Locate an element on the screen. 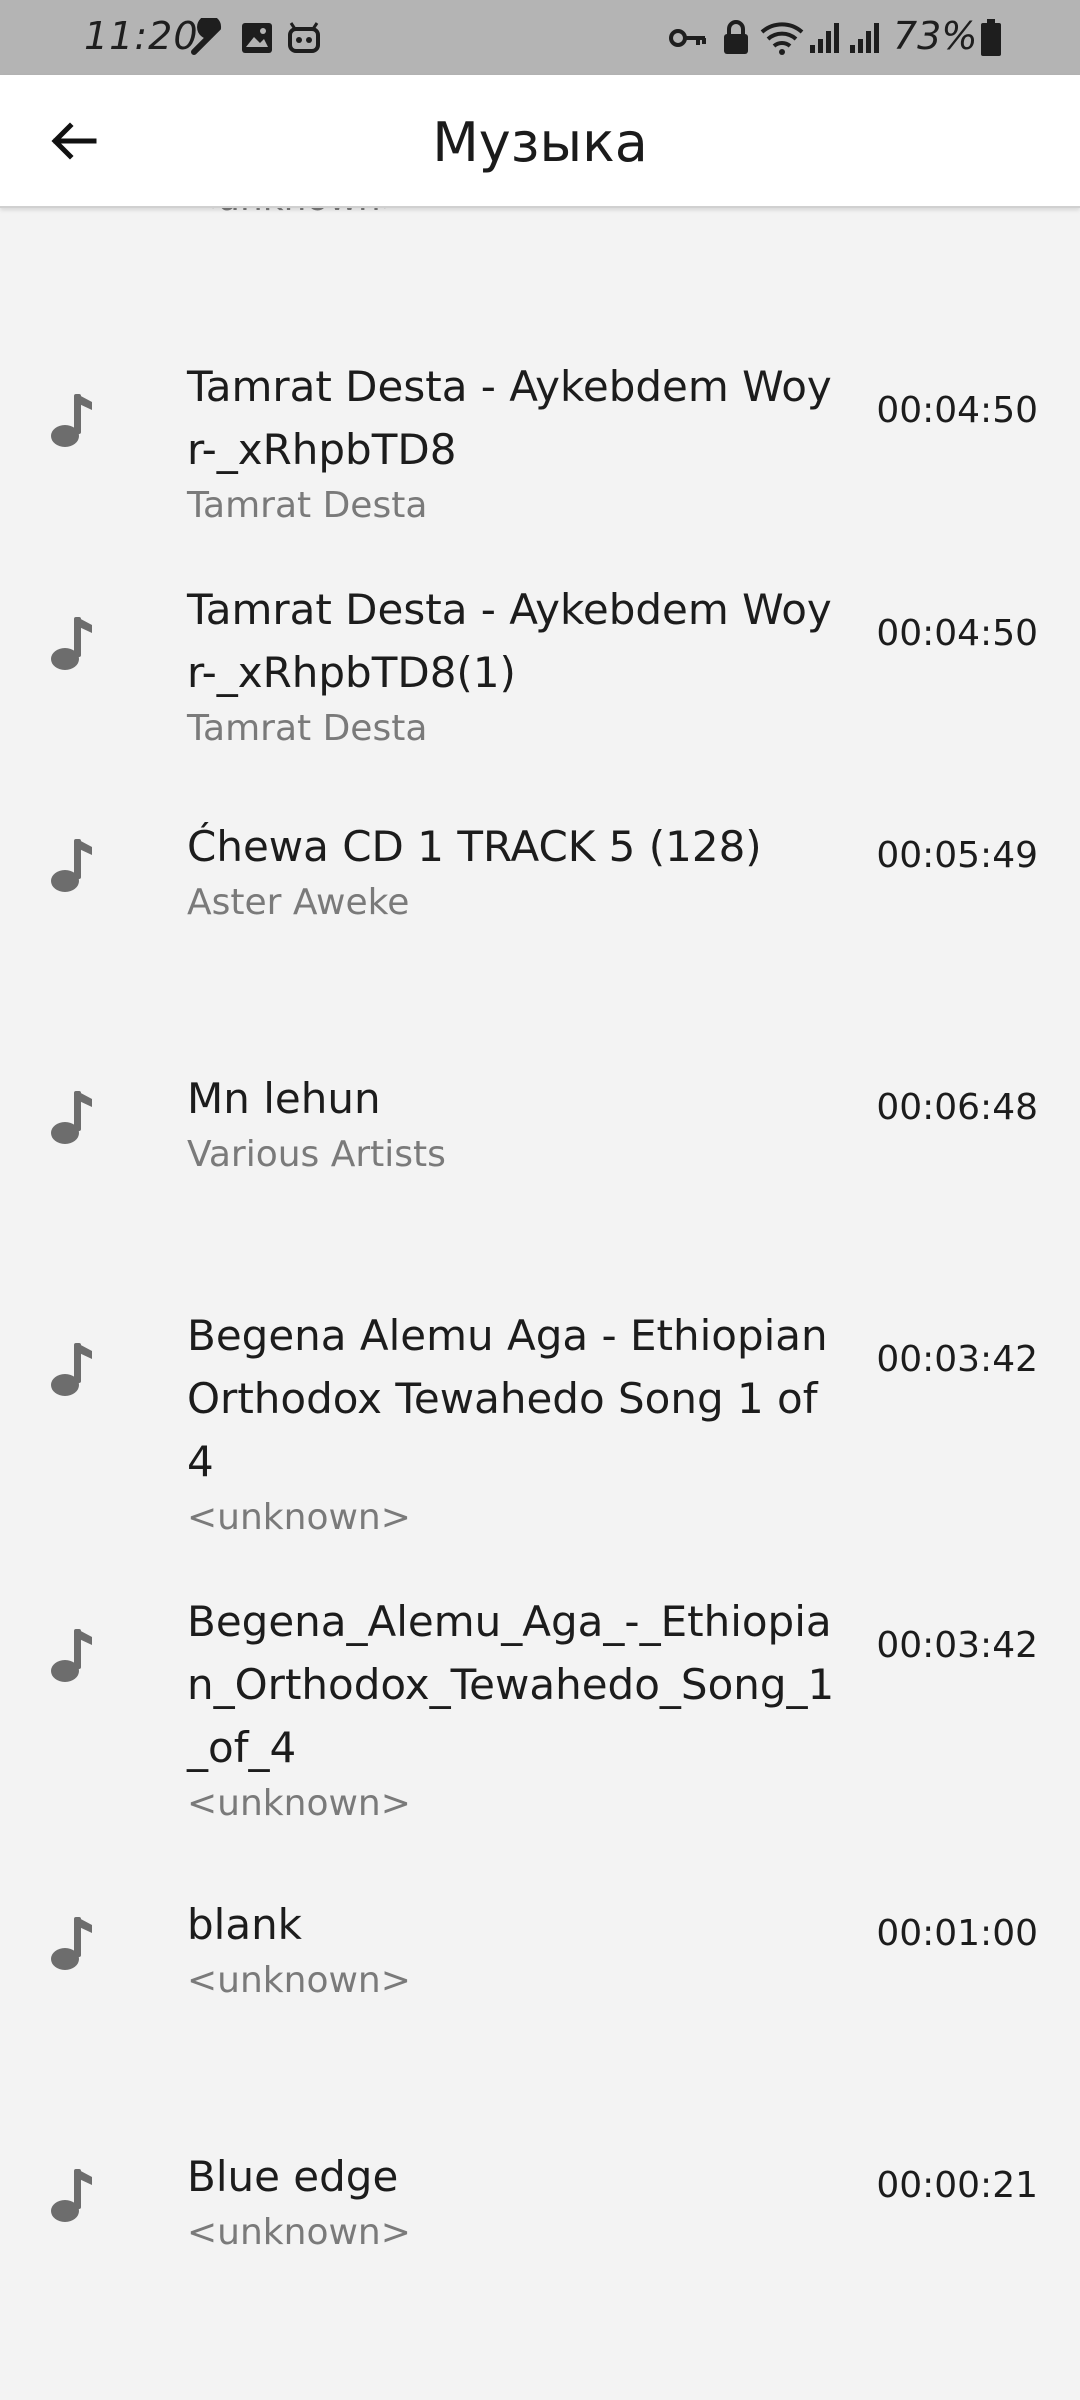  battery-icon is located at coordinates (991, 38).